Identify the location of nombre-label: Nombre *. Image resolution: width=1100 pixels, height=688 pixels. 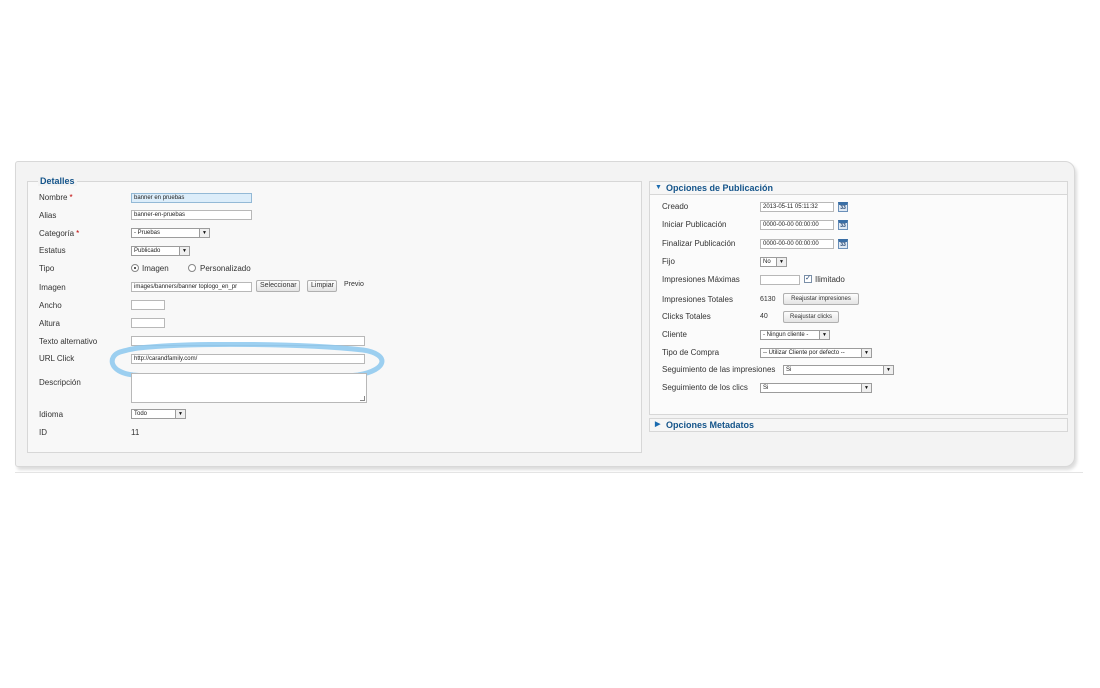
(56, 198).